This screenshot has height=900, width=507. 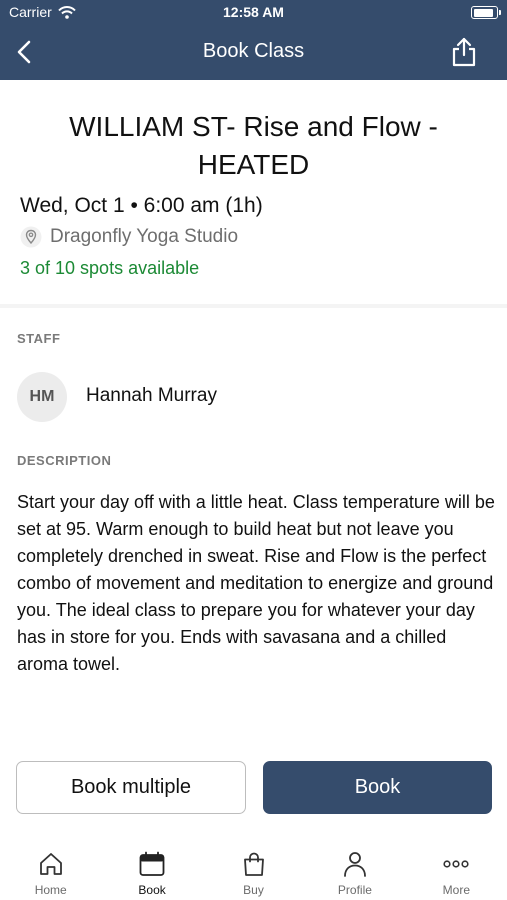 I want to click on page-title: Book Class, so click(x=253, y=51).